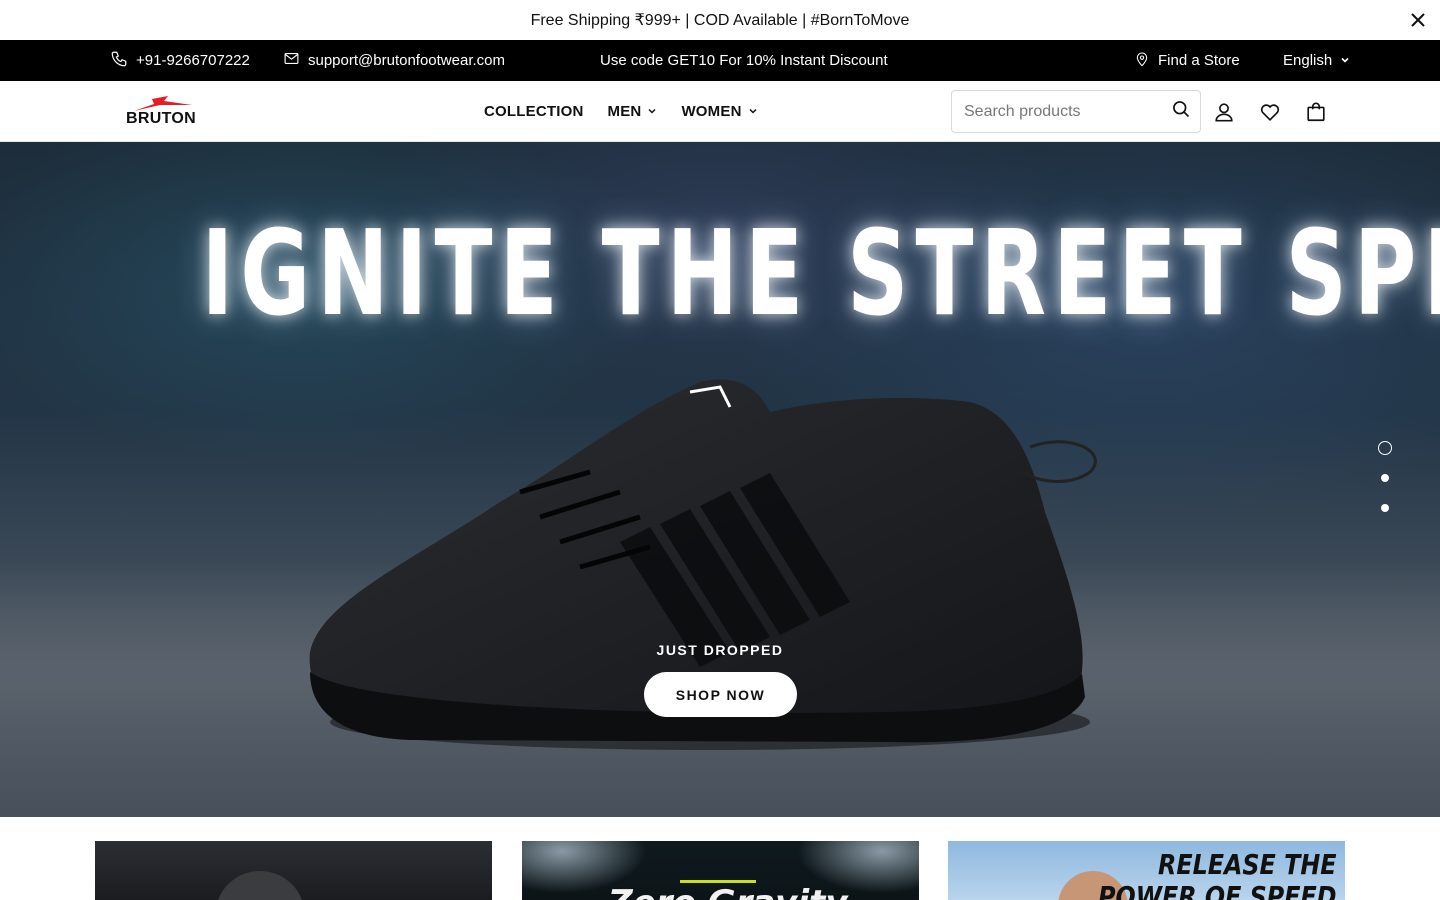 Image resolution: width=1440 pixels, height=900 pixels. Describe the element at coordinates (1385, 487) in the screenshot. I see `slider-dots` at that location.